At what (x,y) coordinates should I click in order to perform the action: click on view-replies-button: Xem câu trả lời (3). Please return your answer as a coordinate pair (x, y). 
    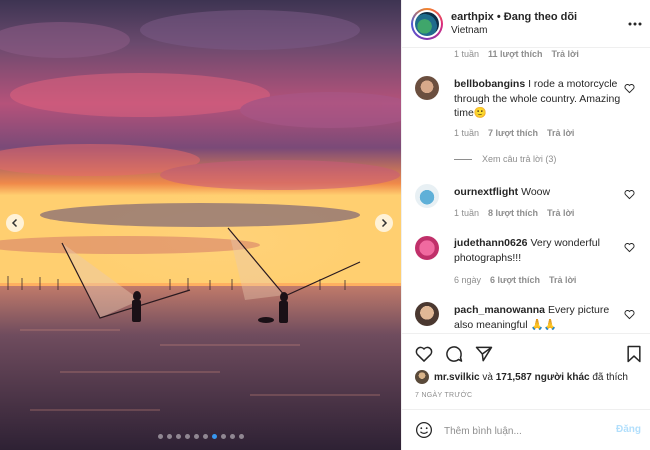
    Looking at the image, I should click on (505, 159).